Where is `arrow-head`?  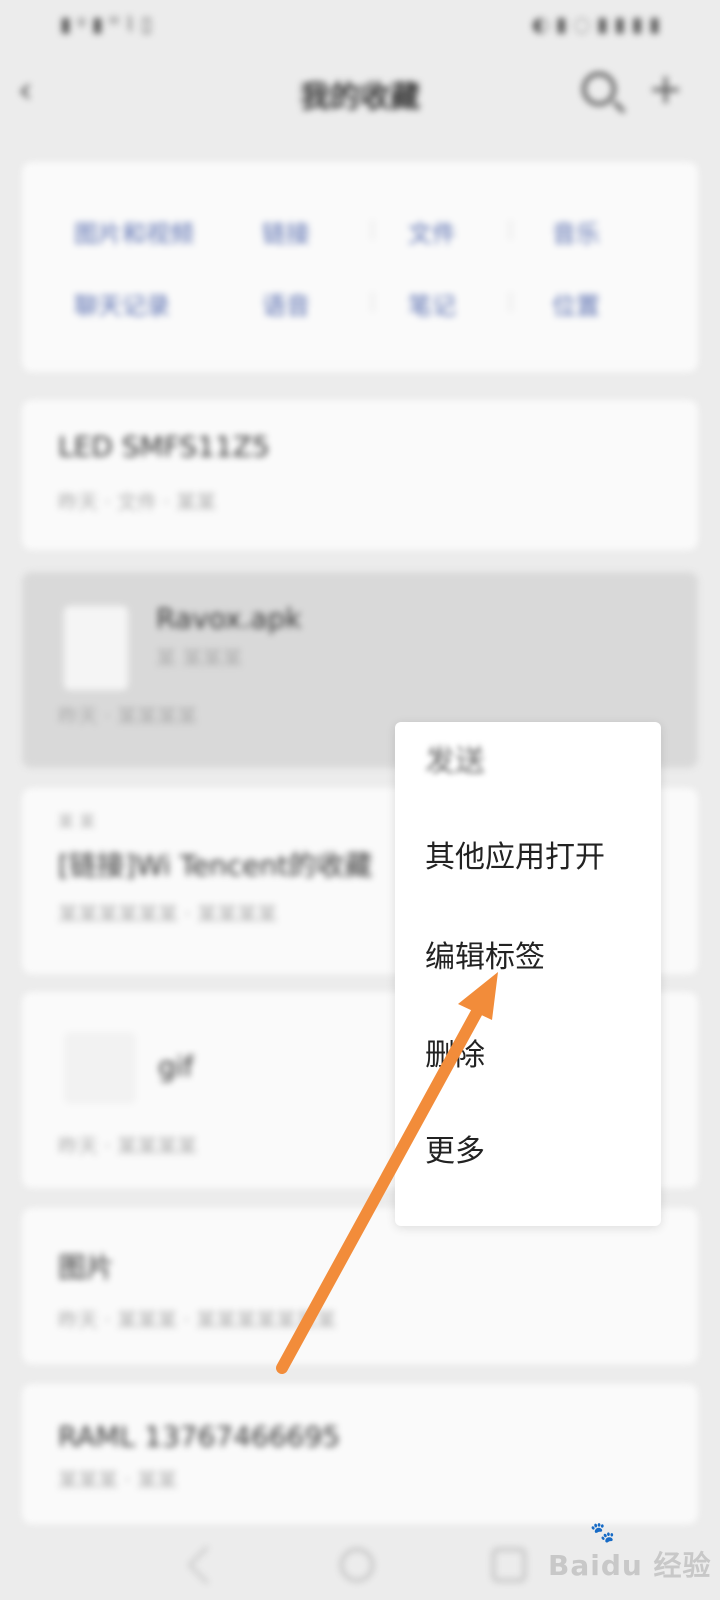
arrow-head is located at coordinates (478, 996).